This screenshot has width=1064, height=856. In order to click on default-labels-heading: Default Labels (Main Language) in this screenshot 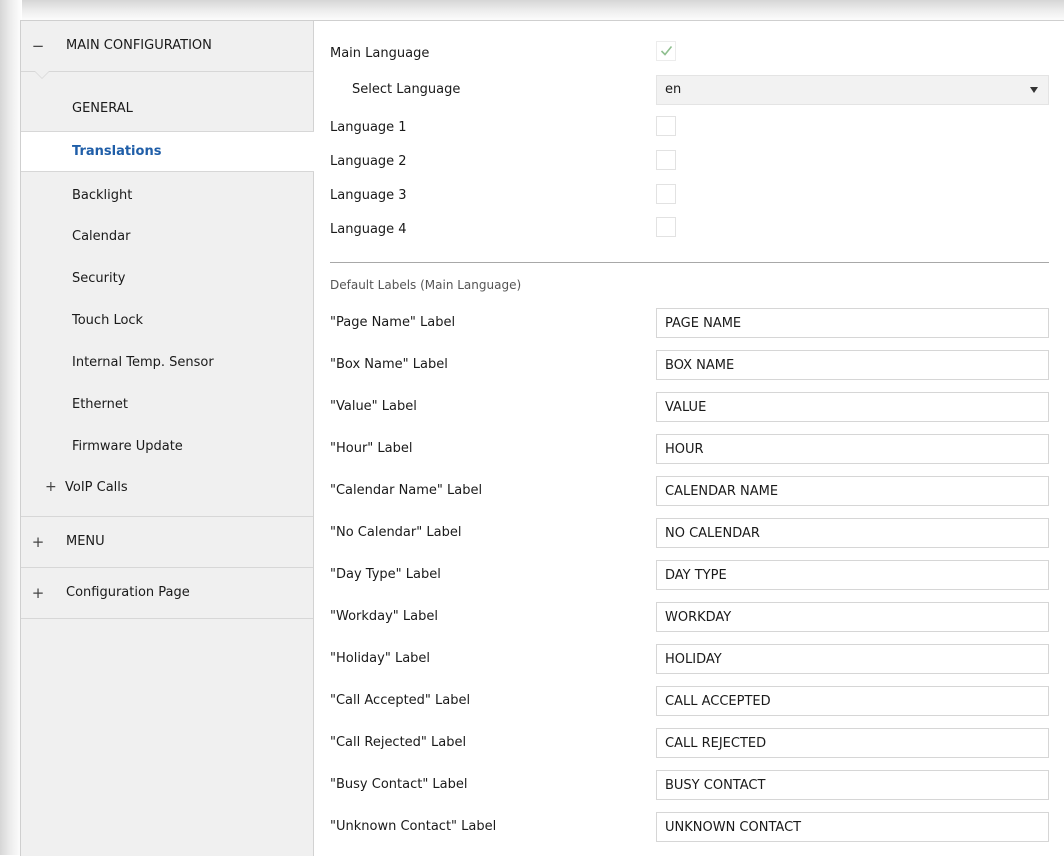, I will do `click(426, 285)`.